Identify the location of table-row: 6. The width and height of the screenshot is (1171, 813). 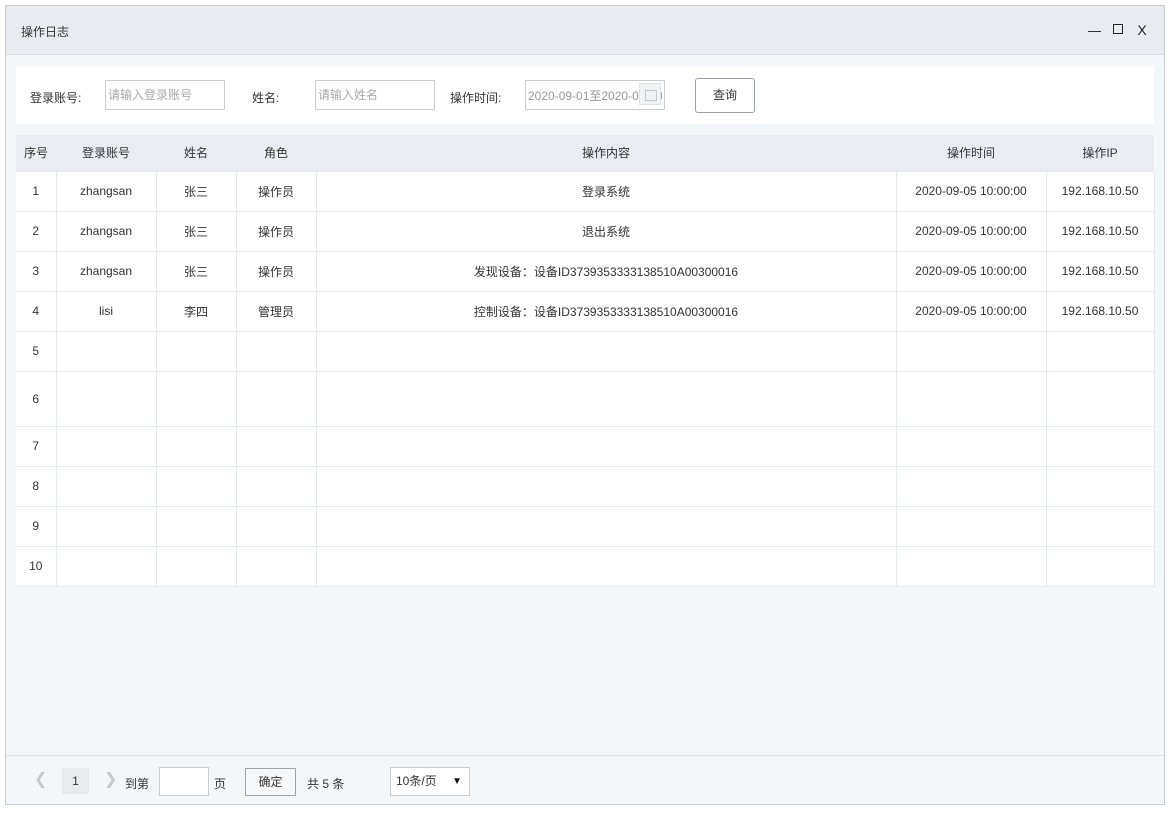
(585, 398).